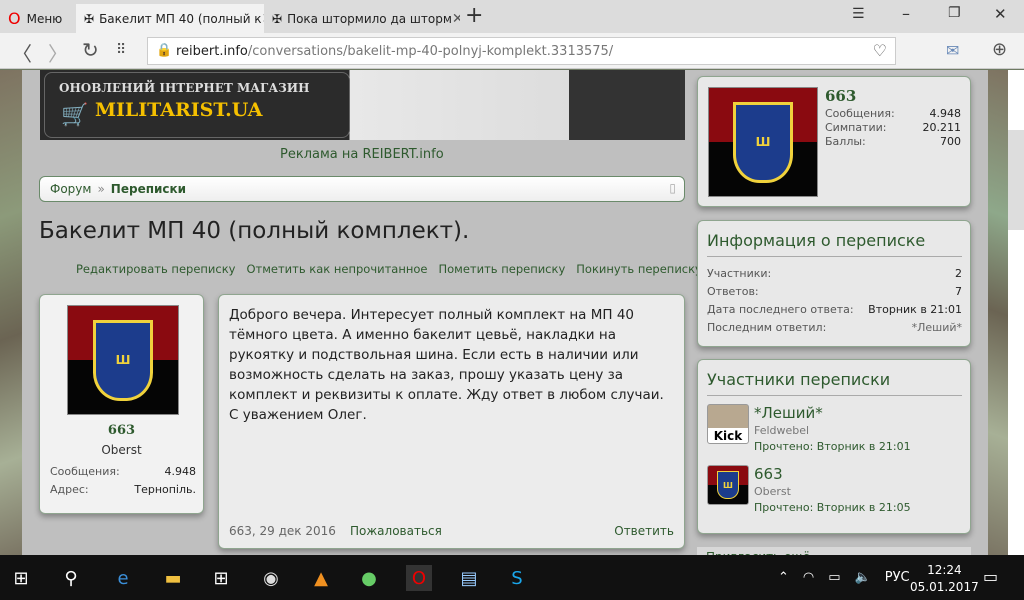 This screenshot has height=600, width=1024. What do you see at coordinates (834, 577) in the screenshot?
I see `battery-icon: ▭` at bounding box center [834, 577].